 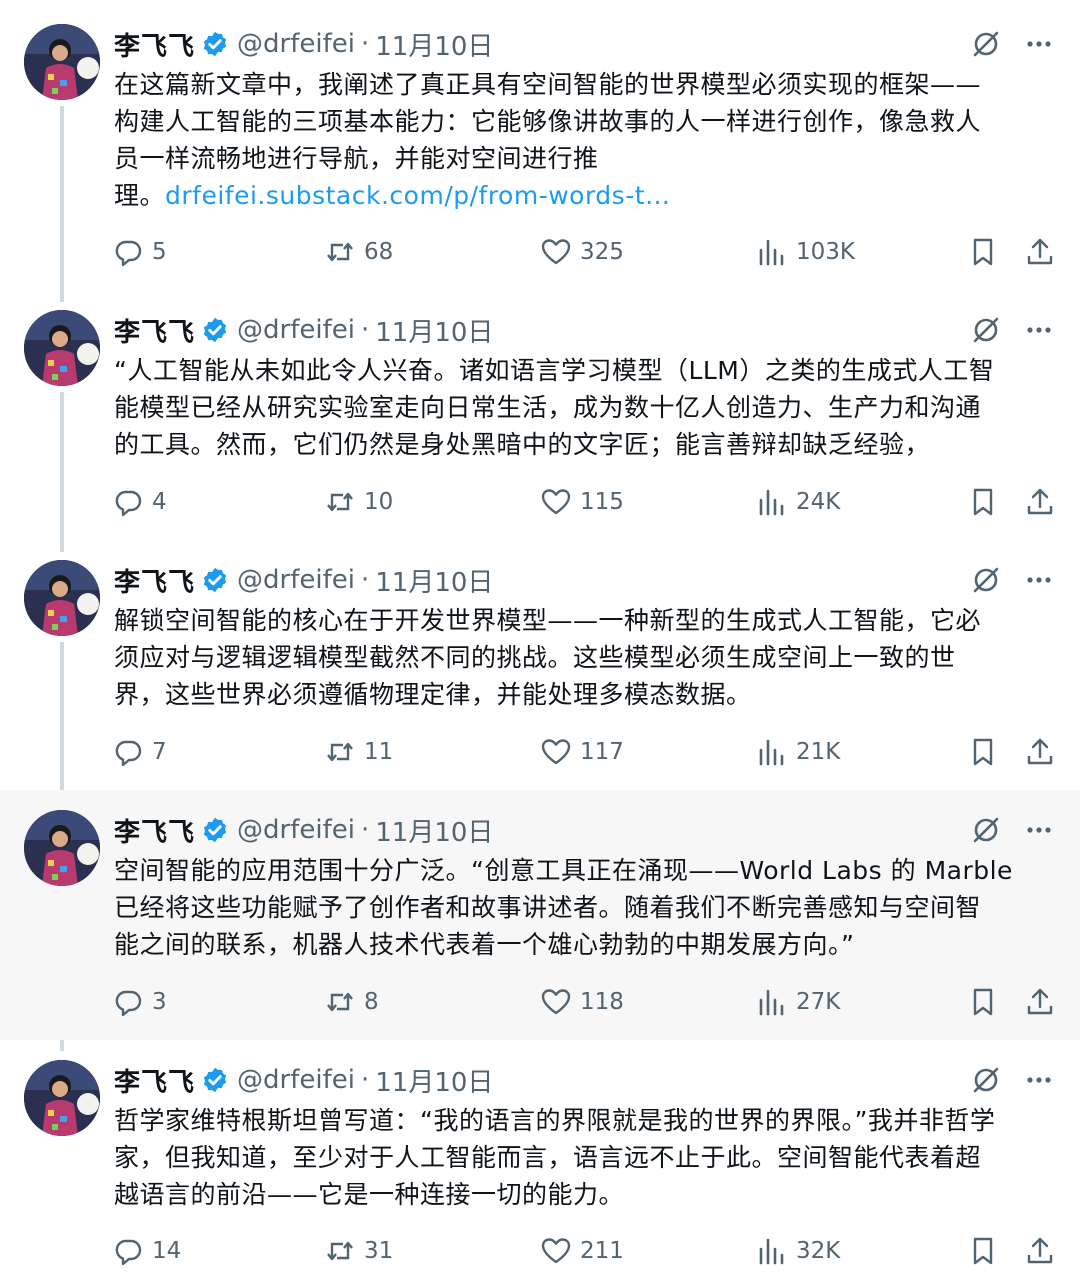 I want to click on like-count: 117, so click(x=602, y=752).